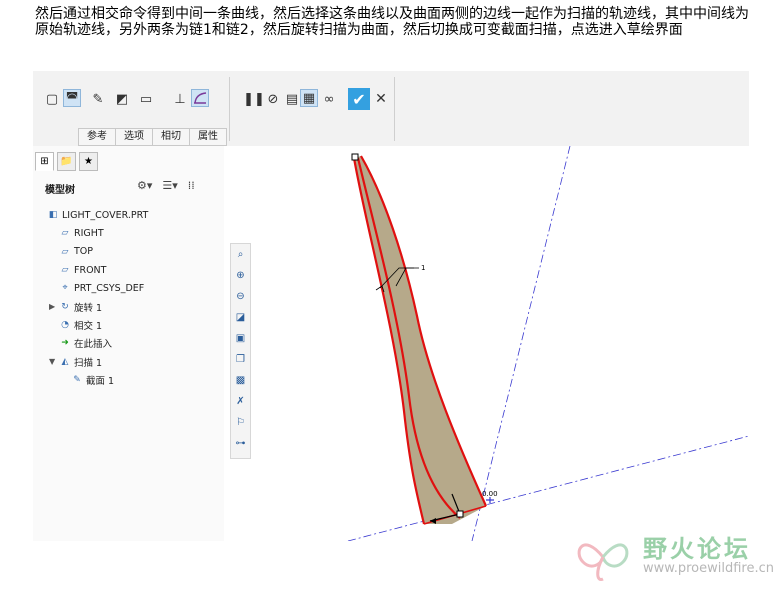 The height and width of the screenshot is (589, 784). I want to click on tree-item-label: TOP, so click(84, 252).